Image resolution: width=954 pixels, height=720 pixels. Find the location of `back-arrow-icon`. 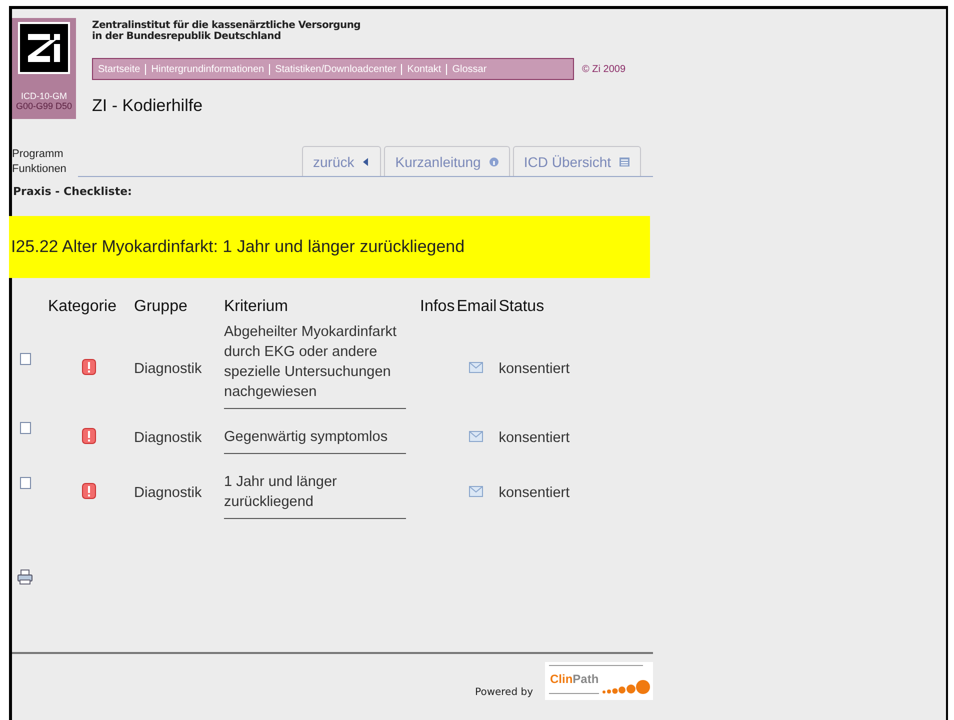

back-arrow-icon is located at coordinates (366, 161).